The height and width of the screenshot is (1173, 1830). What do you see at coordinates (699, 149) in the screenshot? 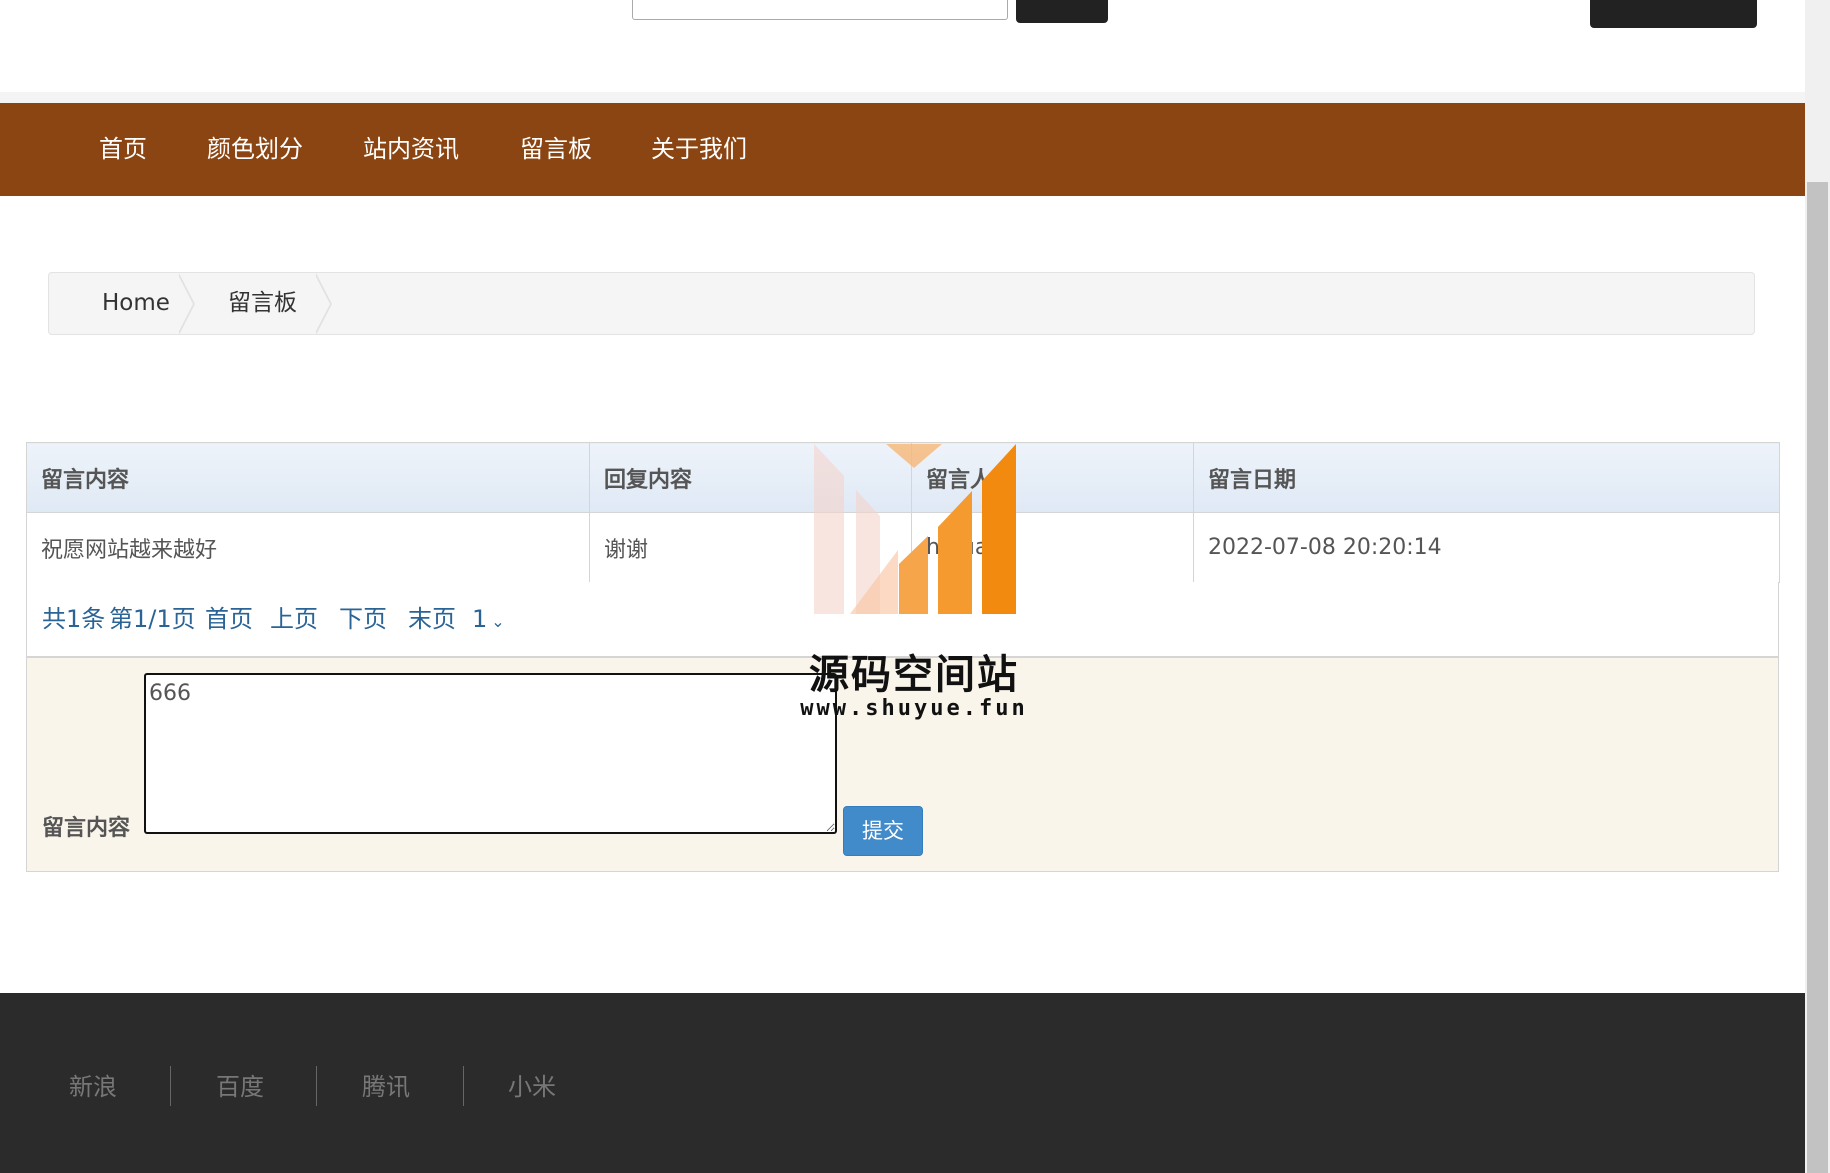
I see `nav-item-about: 关于我们` at bounding box center [699, 149].